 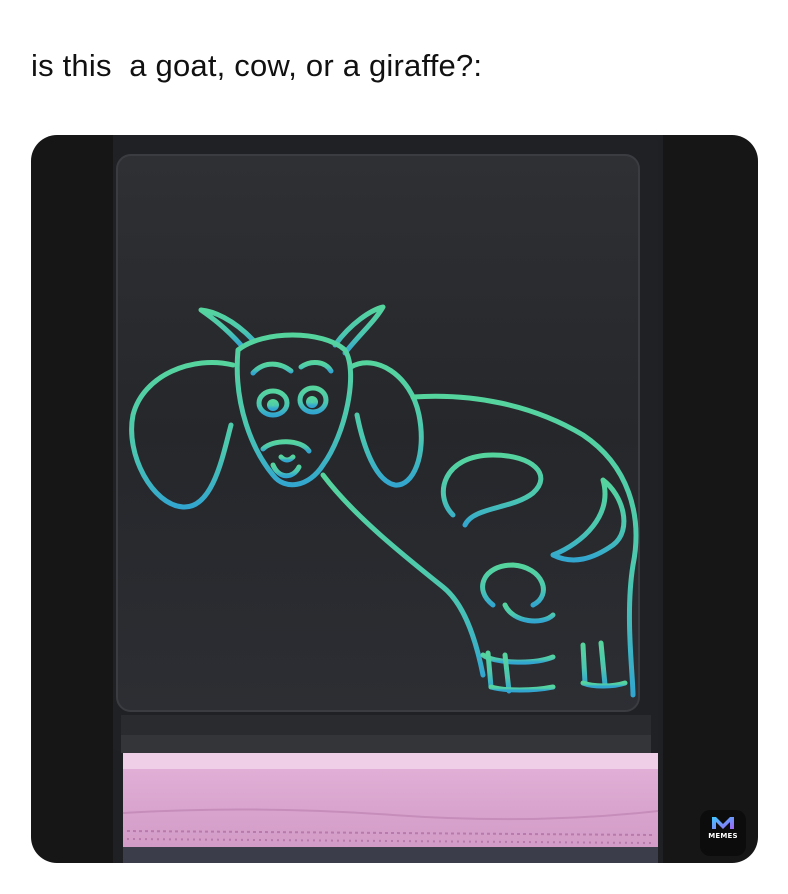 What do you see at coordinates (723, 823) in the screenshot?
I see `memes-logo-icon` at bounding box center [723, 823].